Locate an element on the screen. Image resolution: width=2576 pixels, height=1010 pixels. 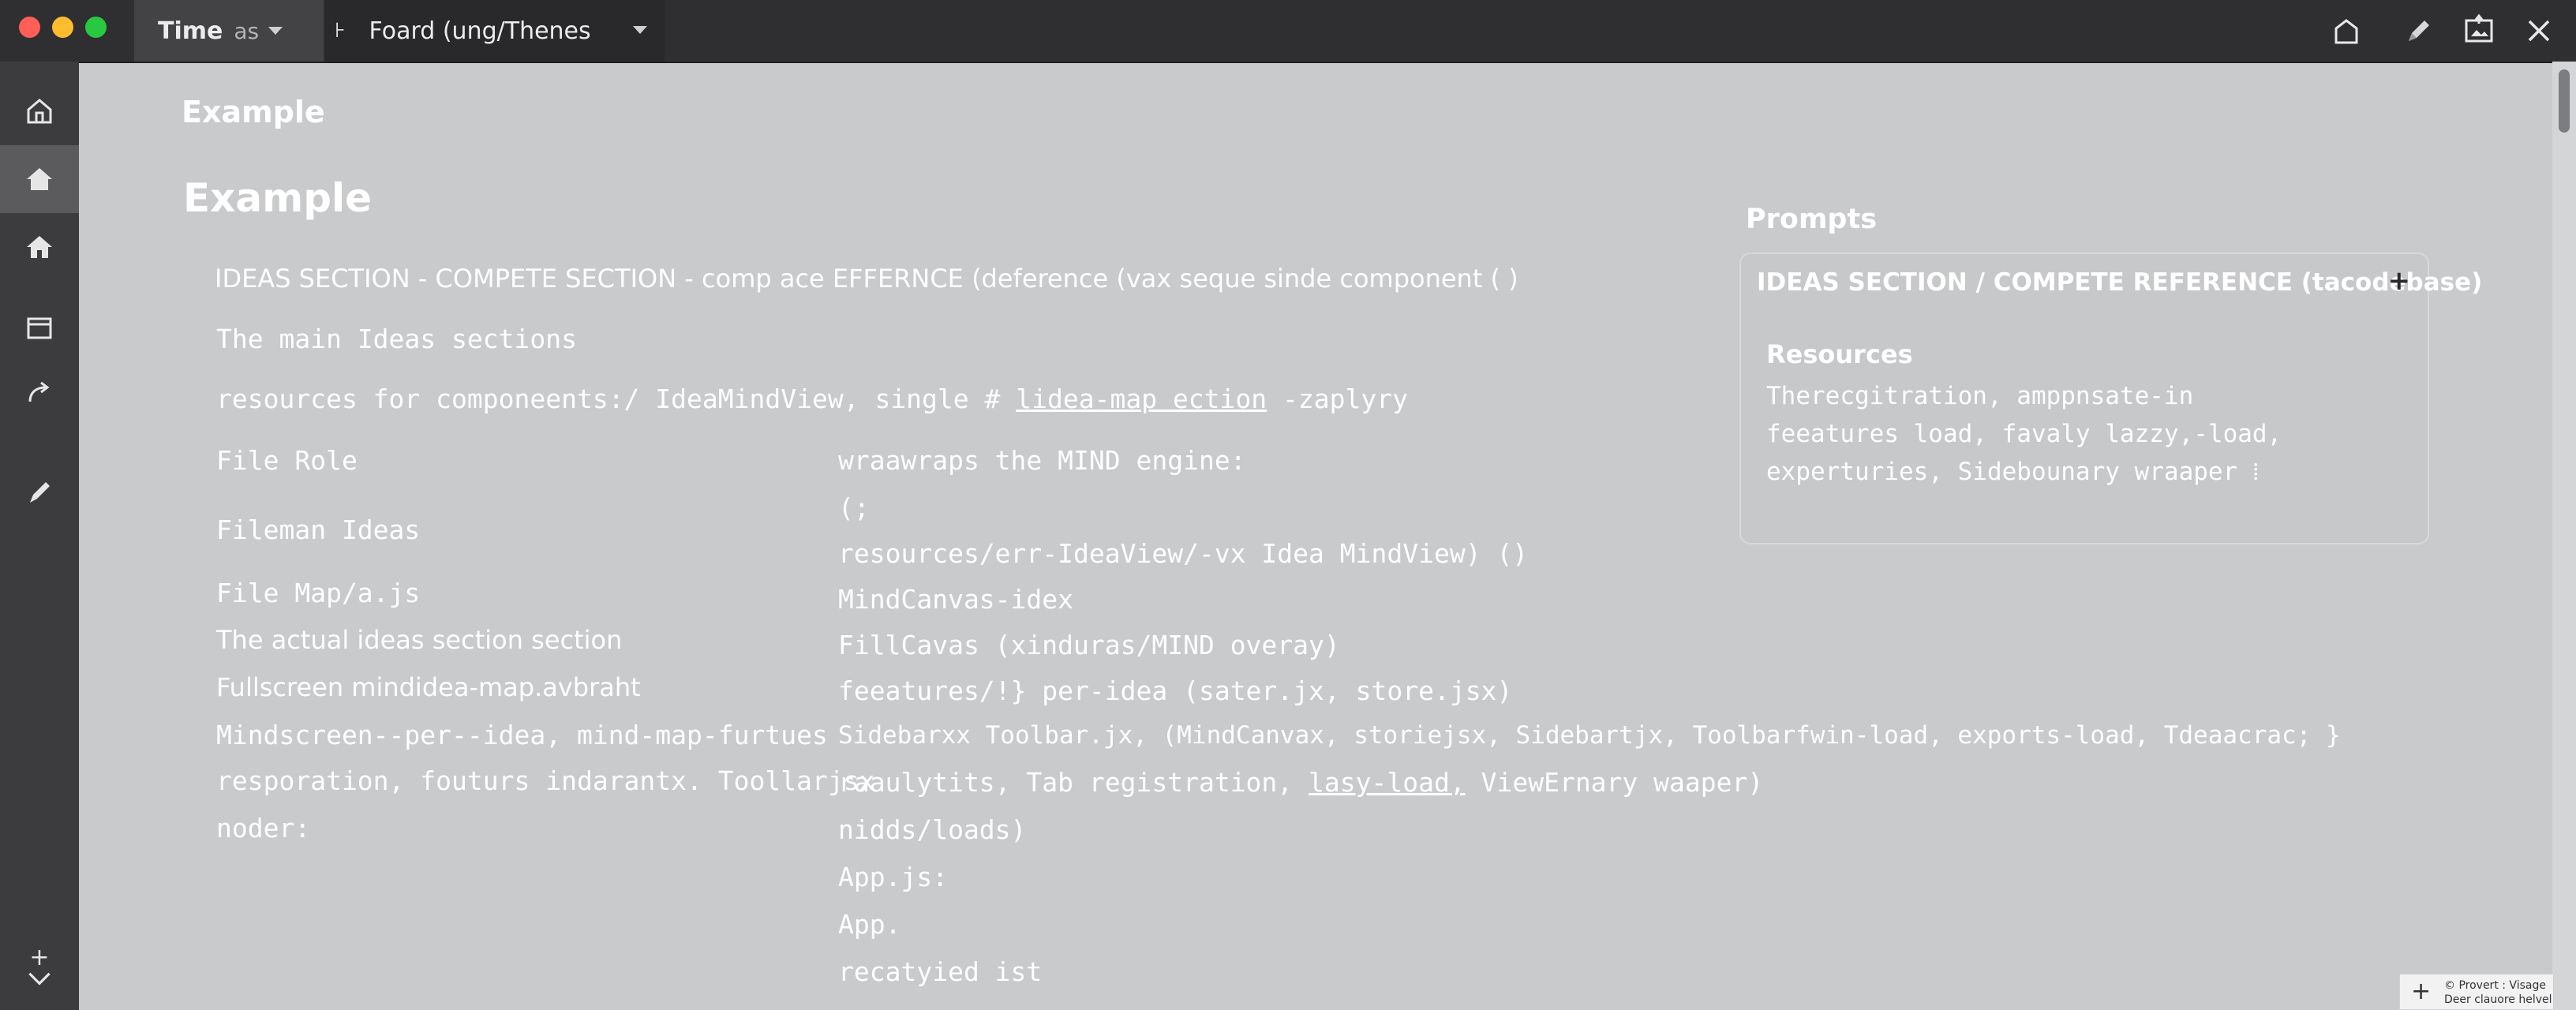
lazy-load-link: lasy-load, is located at coordinates (1387, 782).